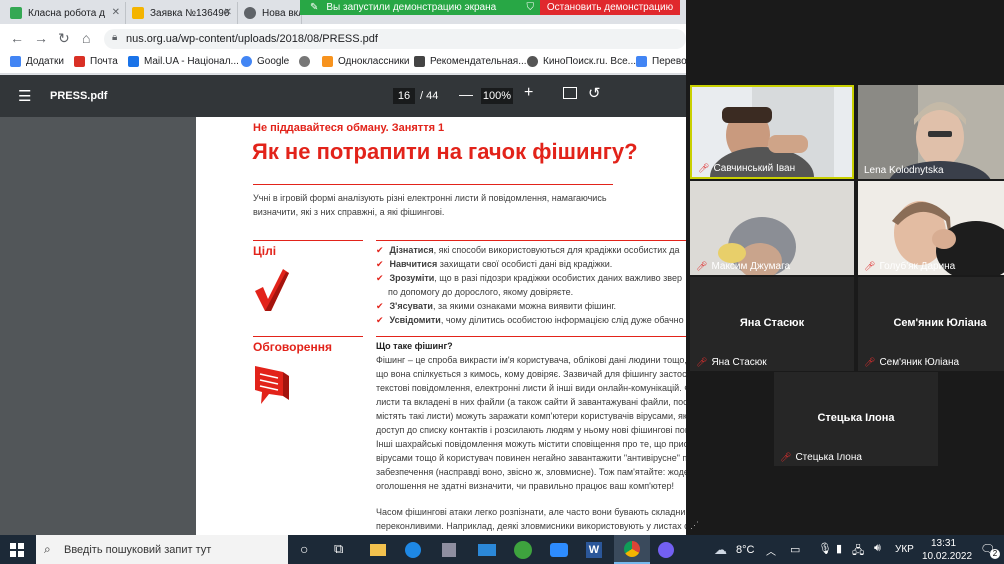 This screenshot has height=564, width=1004. What do you see at coordinates (821, 457) in the screenshot?
I see `participant-name: 🎤︎ Стецька Ілона` at bounding box center [821, 457].